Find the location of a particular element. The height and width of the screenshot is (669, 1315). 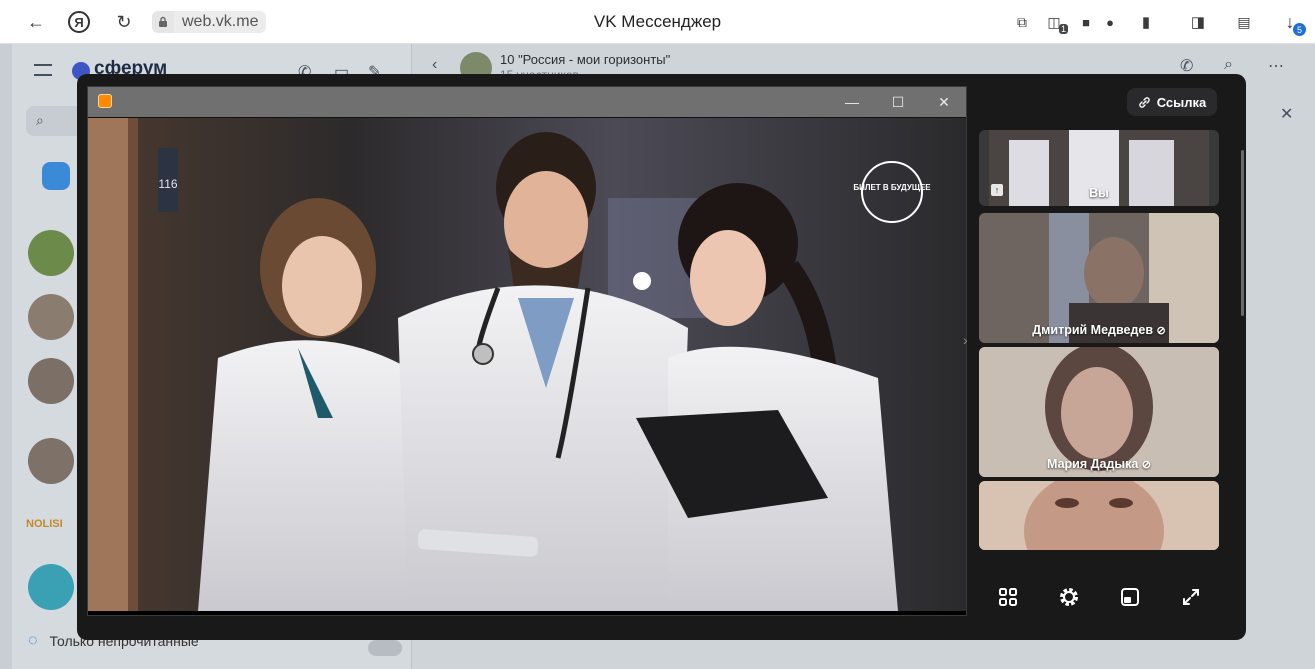

participant-name: Мария Дадыка ⊘ is located at coordinates (1099, 464).